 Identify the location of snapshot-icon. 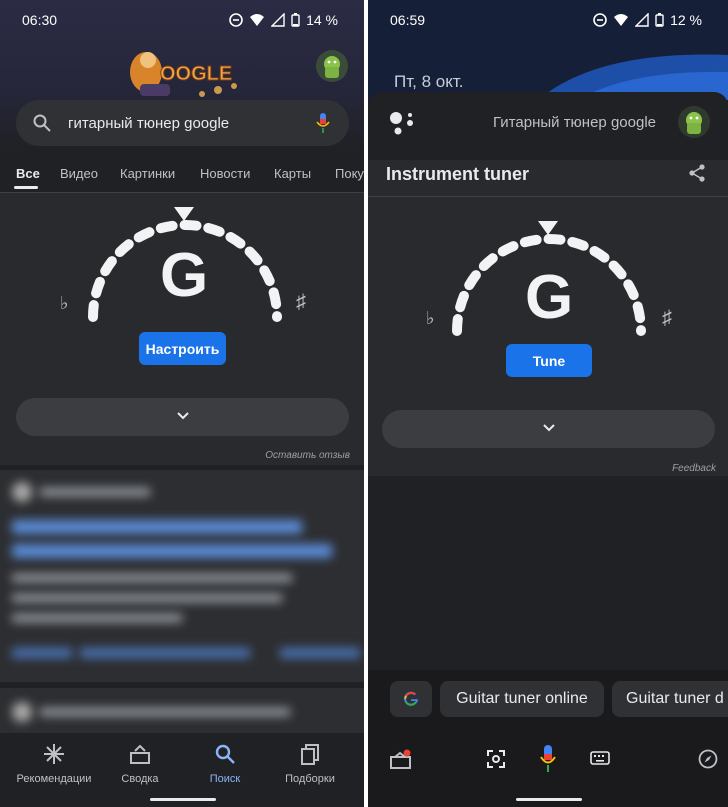
(401, 759).